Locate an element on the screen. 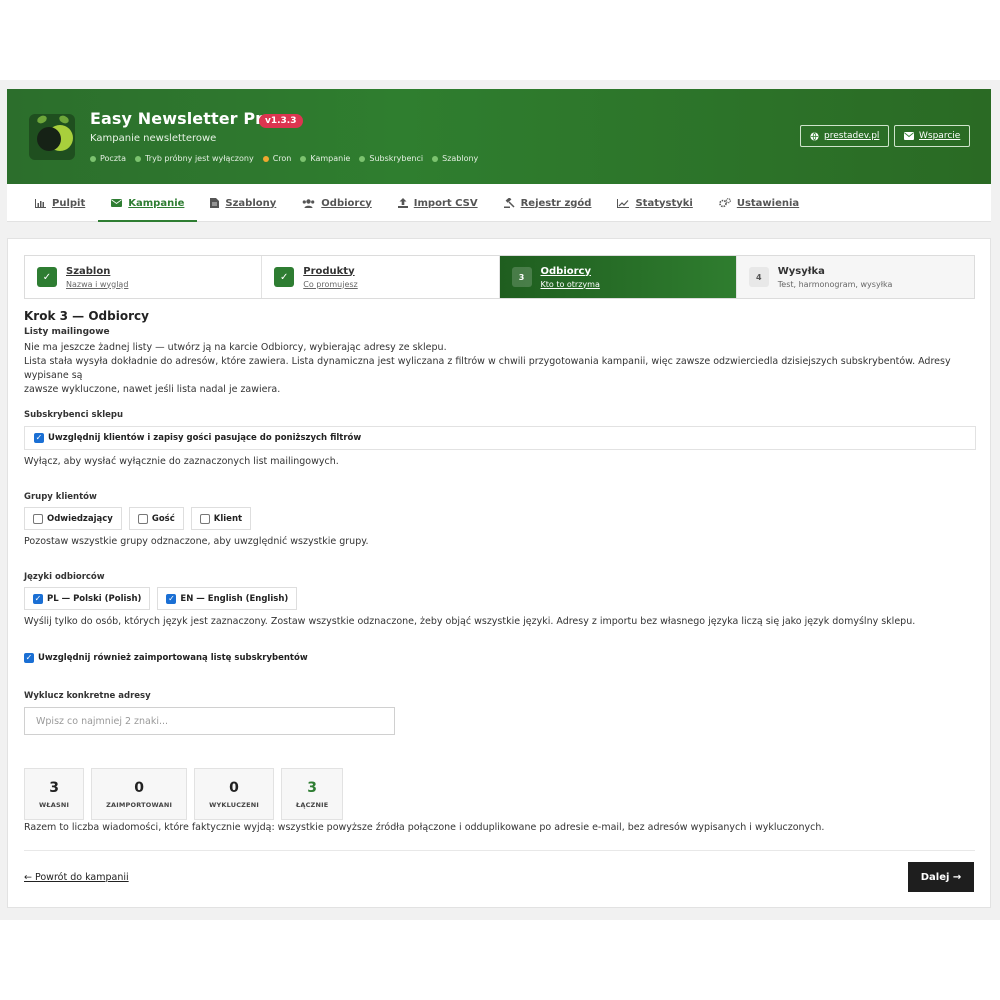 The height and width of the screenshot is (1000, 1000). group-checkbox-gosc: Gość is located at coordinates (156, 518).